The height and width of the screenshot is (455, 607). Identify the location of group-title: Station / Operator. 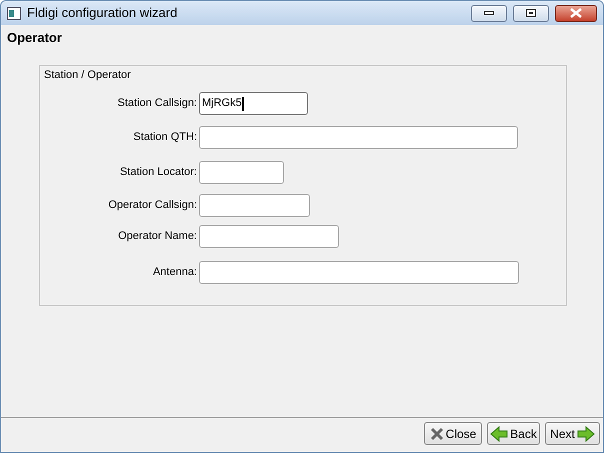
(88, 75).